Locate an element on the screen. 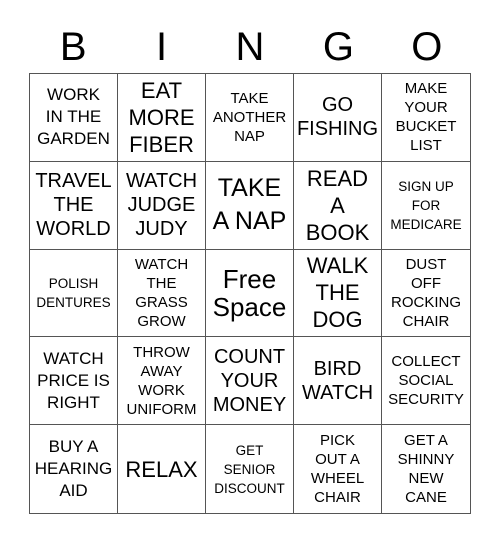  cell-text: POLISH DENTURES is located at coordinates (73, 292).